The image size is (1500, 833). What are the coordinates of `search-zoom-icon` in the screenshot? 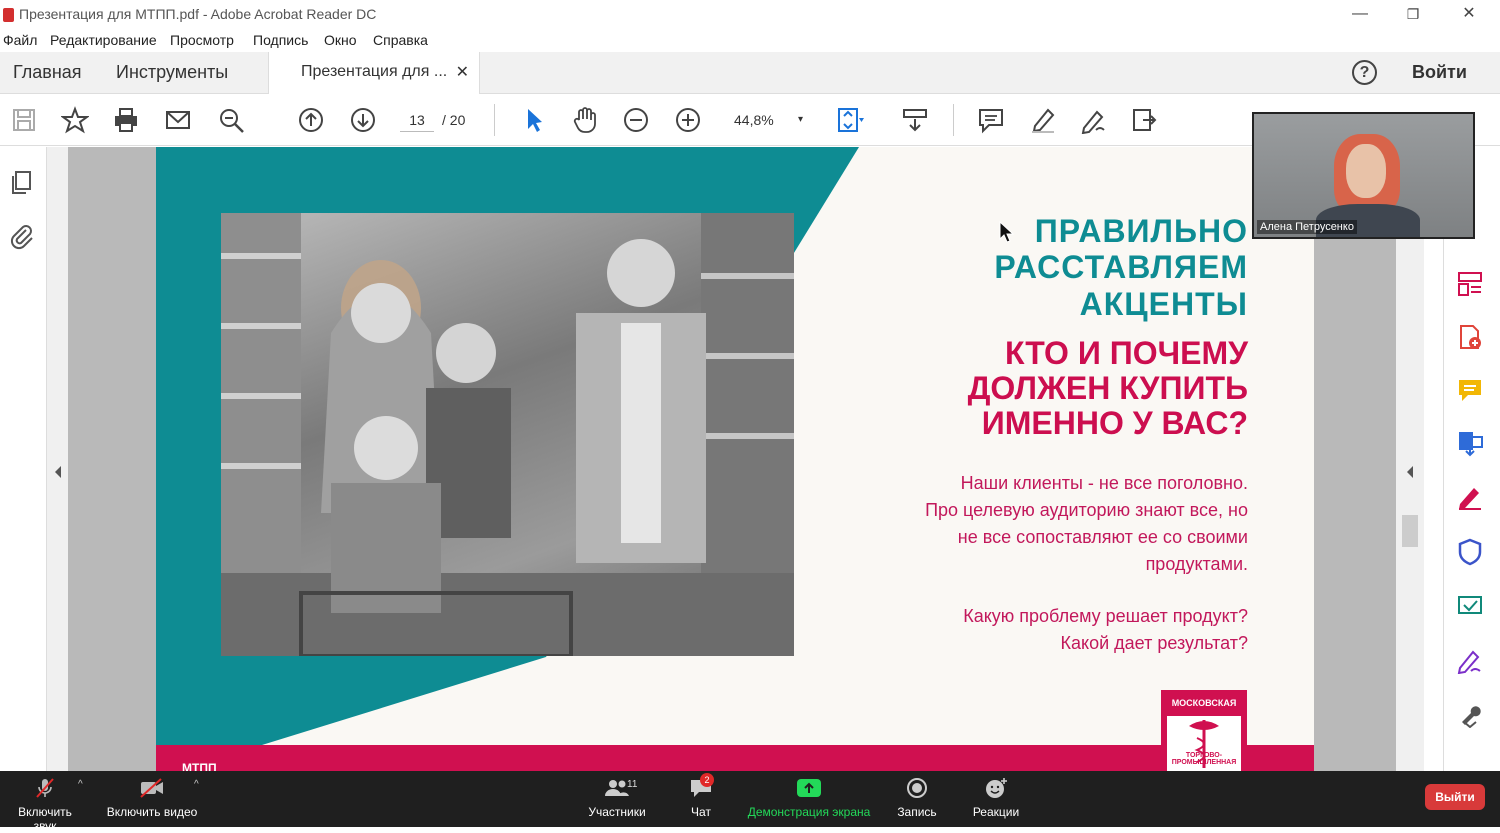 It's located at (231, 120).